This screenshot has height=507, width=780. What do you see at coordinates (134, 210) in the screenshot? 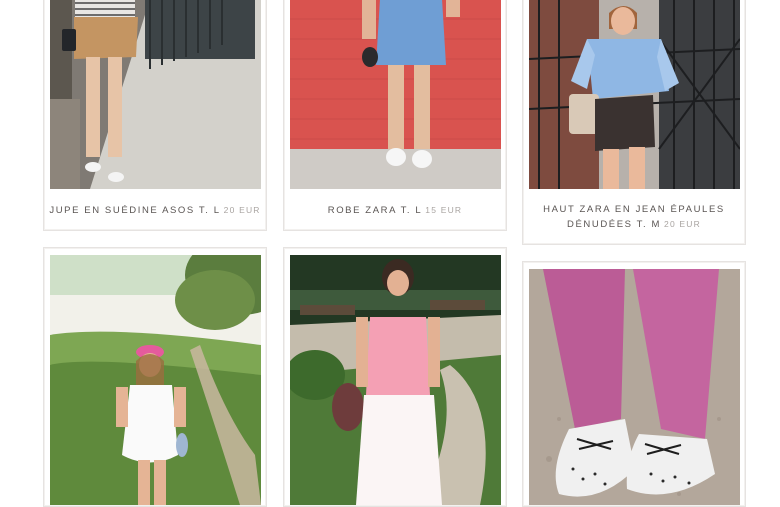
I see `product-title: JUPE EN SUÉDINE ASOS T. L` at bounding box center [134, 210].